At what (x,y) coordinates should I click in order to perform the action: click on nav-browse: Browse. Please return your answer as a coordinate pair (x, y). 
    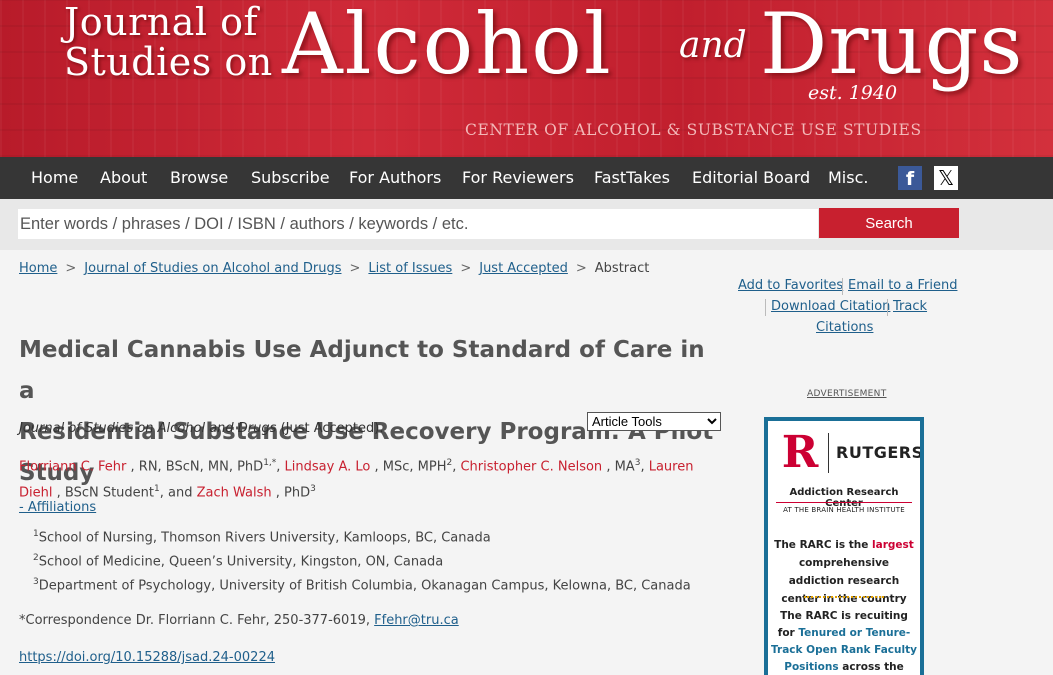
    Looking at the image, I should click on (199, 178).